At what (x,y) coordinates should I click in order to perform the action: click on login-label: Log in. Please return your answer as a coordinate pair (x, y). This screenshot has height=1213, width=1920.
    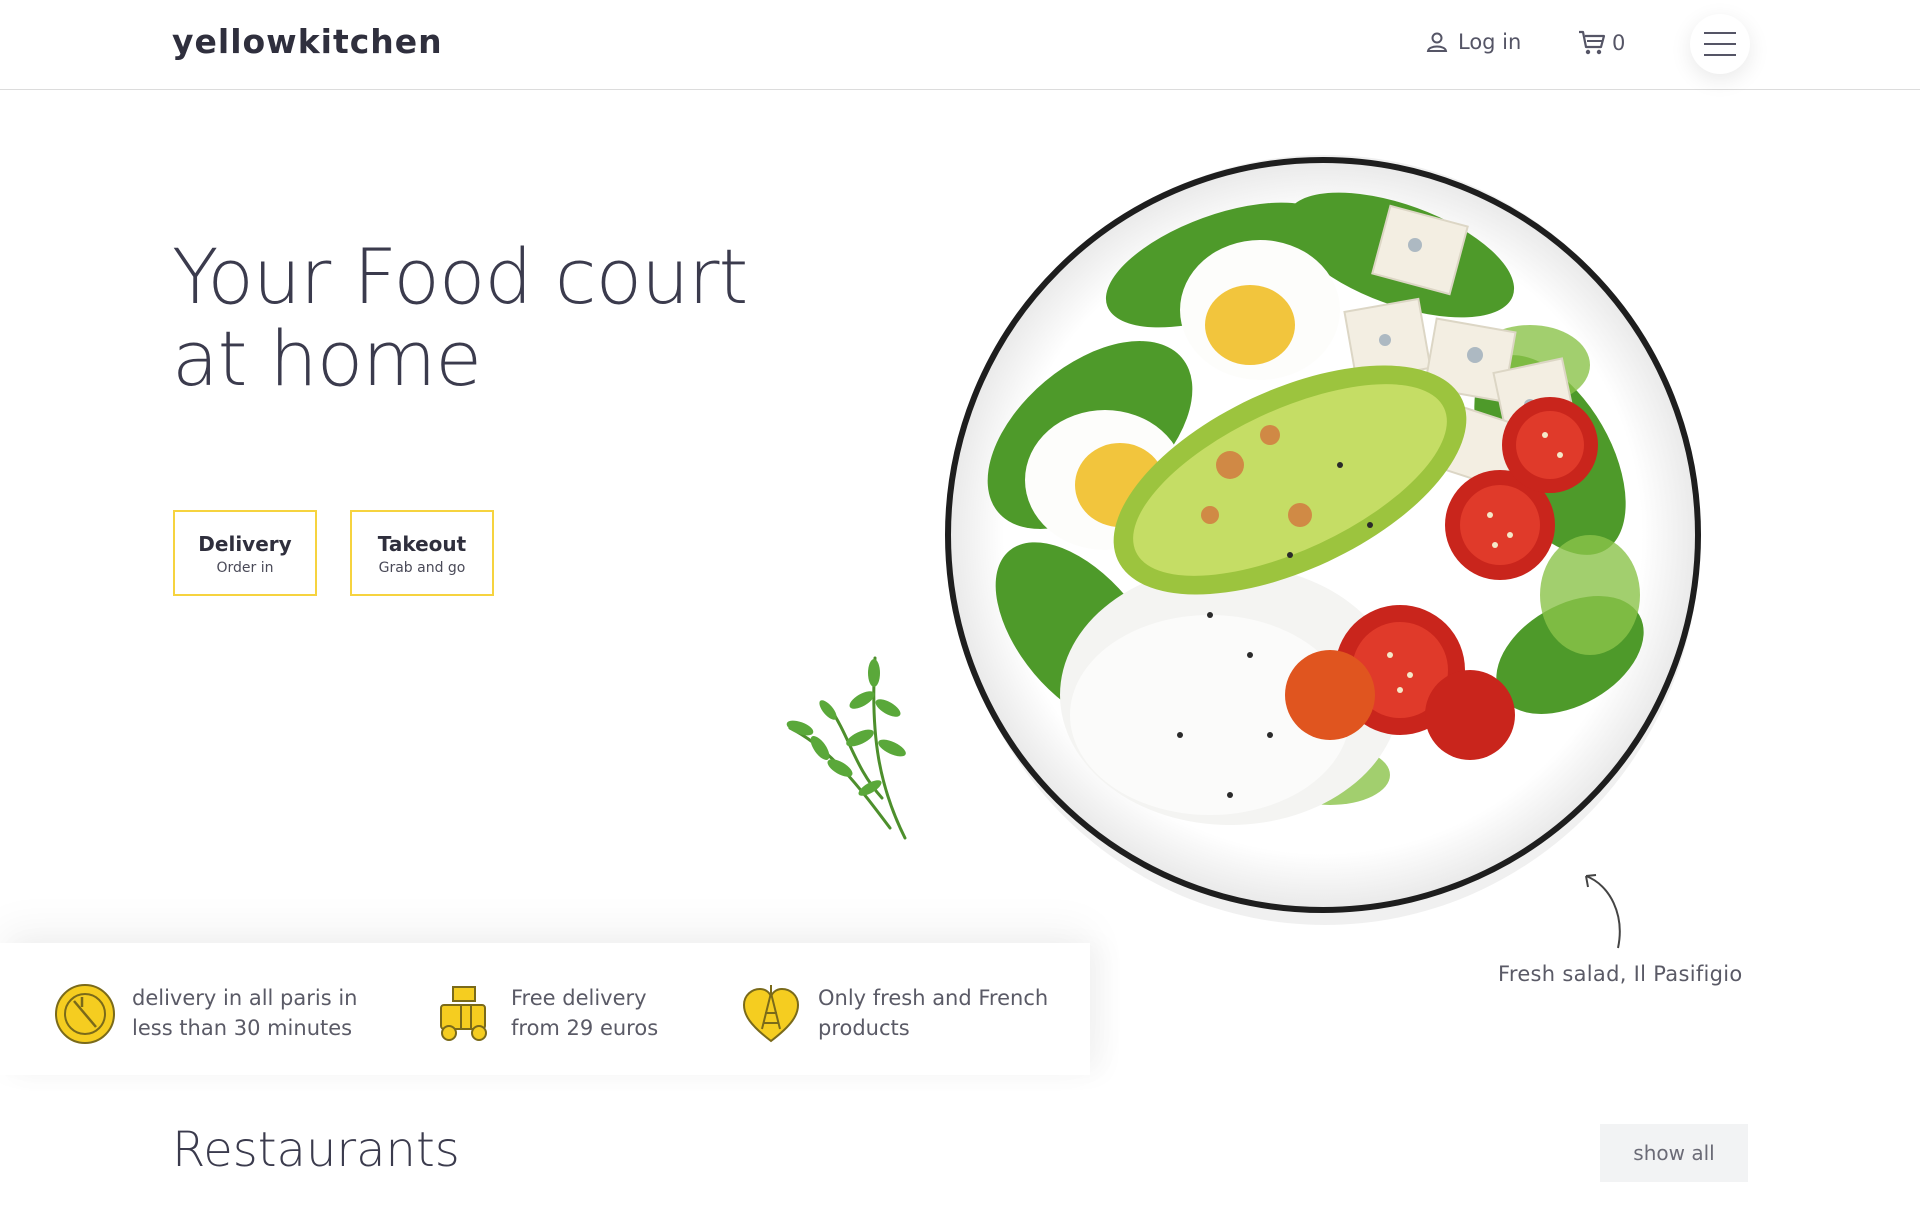
    Looking at the image, I should click on (1490, 42).